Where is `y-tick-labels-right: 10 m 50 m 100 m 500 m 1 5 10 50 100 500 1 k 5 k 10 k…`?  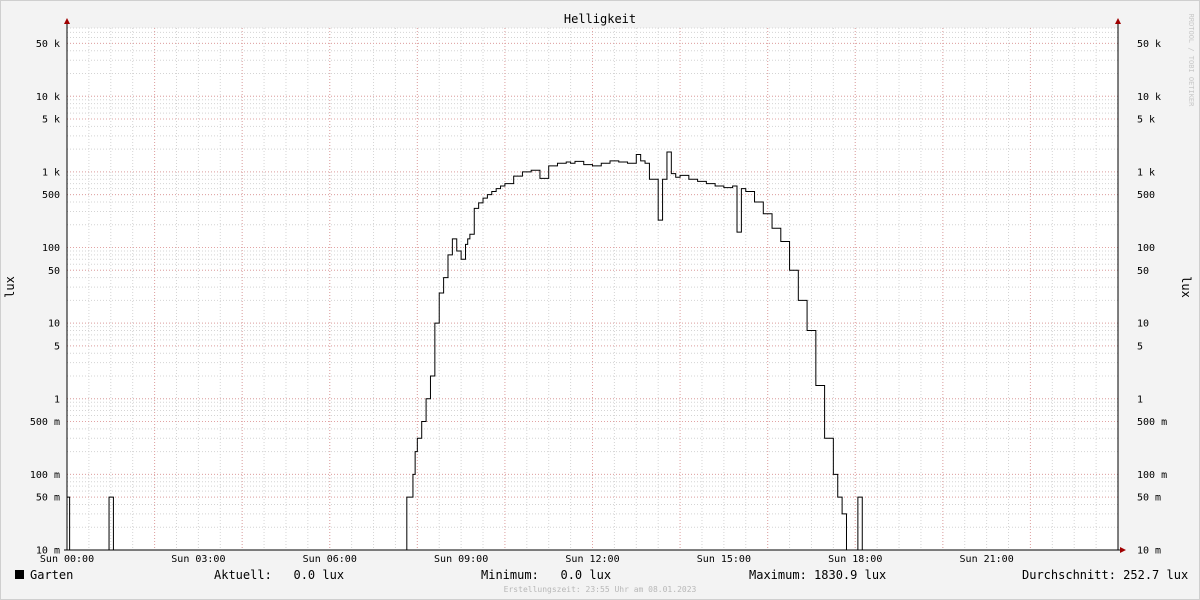 y-tick-labels-right: 10 m 50 m 100 m 500 m 1 5 10 50 100 500 1 k 5 k 10 k… is located at coordinates (1152, 298).